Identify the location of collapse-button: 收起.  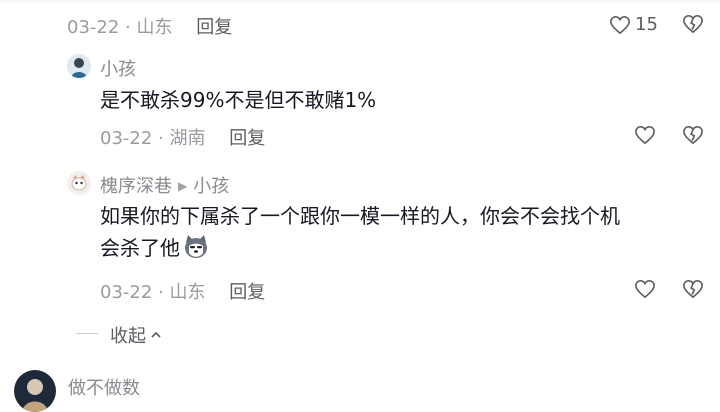
(136, 335).